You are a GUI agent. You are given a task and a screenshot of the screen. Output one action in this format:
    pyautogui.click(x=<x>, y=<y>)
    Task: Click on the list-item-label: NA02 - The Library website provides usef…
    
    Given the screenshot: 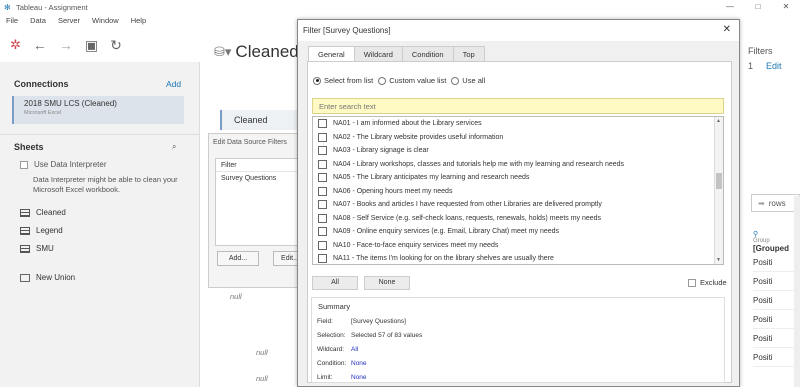 What is the action you would take?
    pyautogui.click(x=418, y=137)
    